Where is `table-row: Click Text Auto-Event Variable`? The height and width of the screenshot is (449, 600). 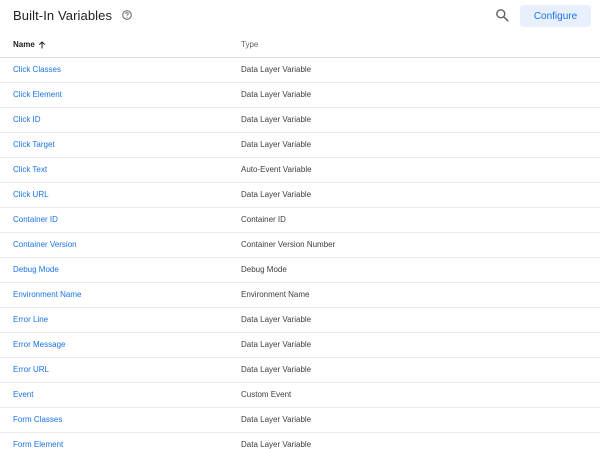 table-row: Click Text Auto-Event Variable is located at coordinates (300, 170).